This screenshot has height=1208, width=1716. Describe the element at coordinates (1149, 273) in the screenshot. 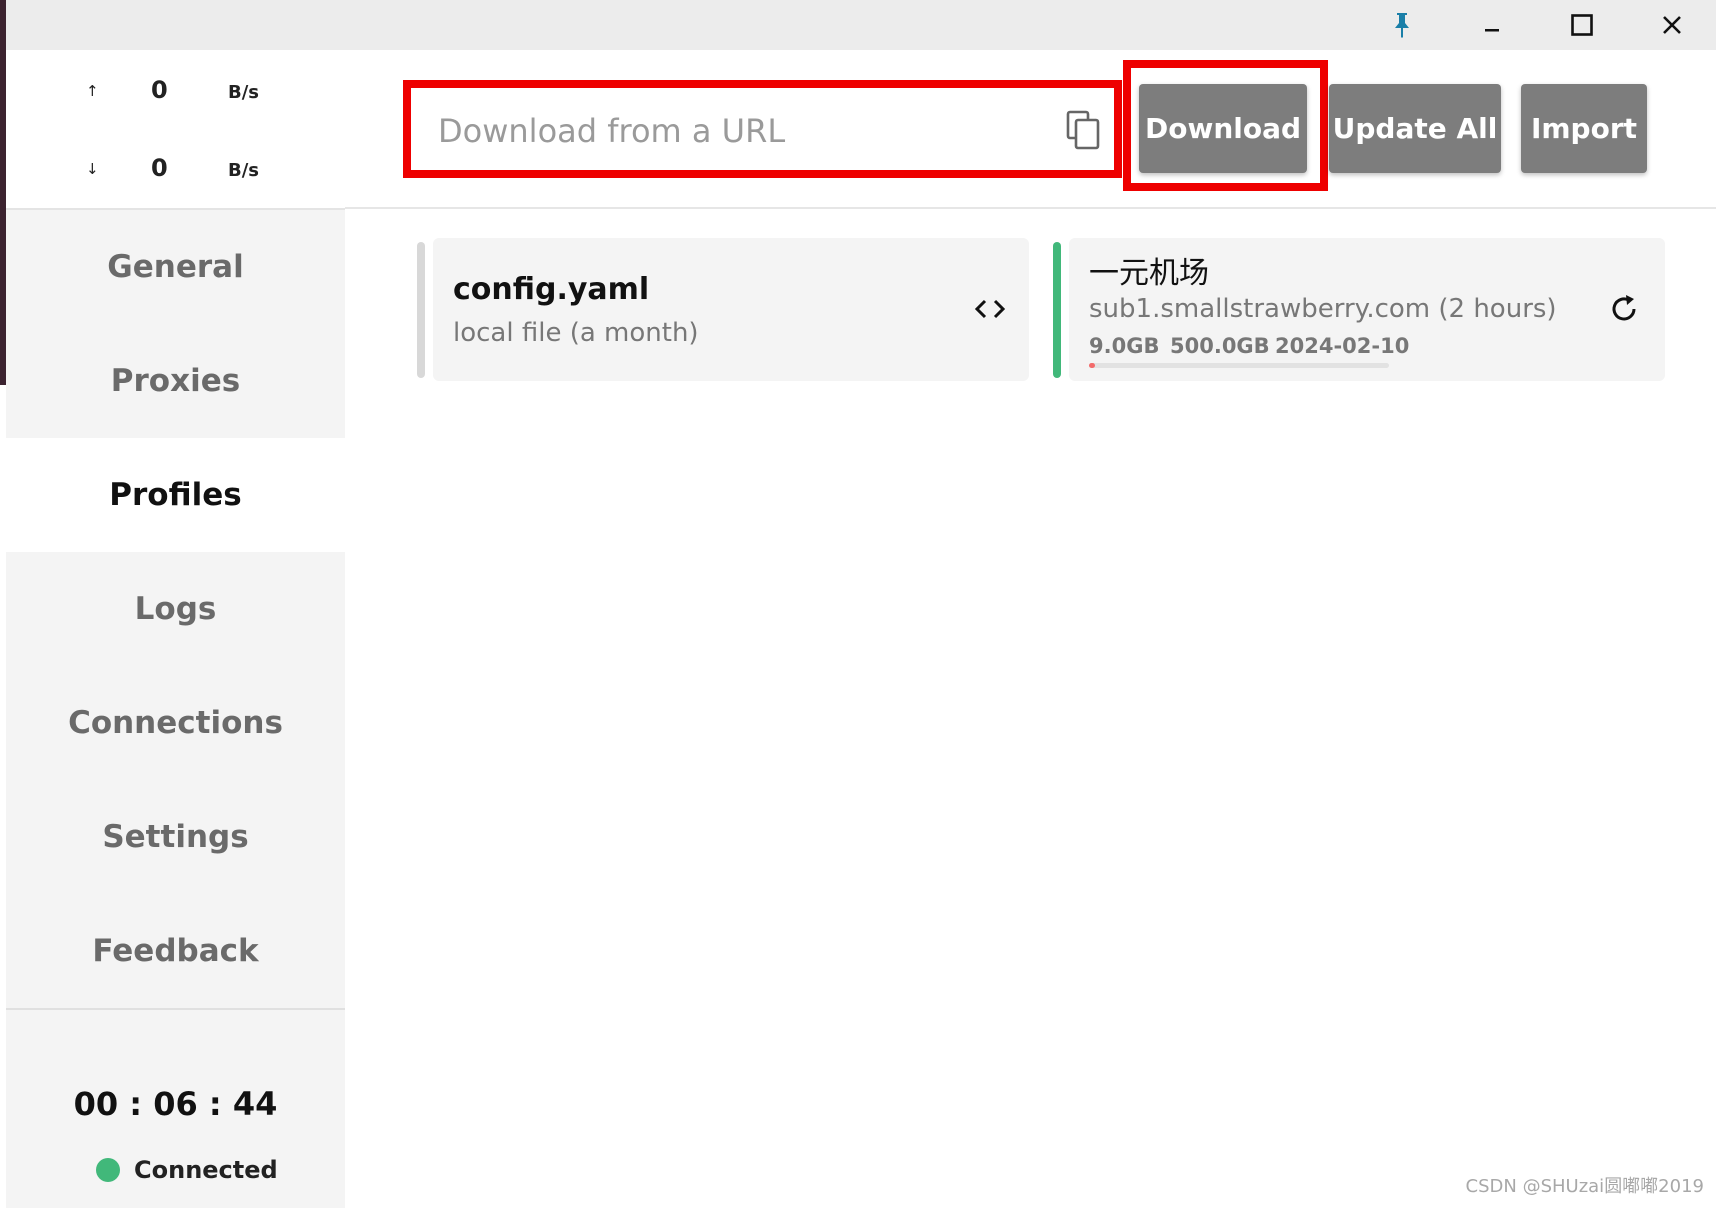

I see `profile-name: 一元机场` at that location.